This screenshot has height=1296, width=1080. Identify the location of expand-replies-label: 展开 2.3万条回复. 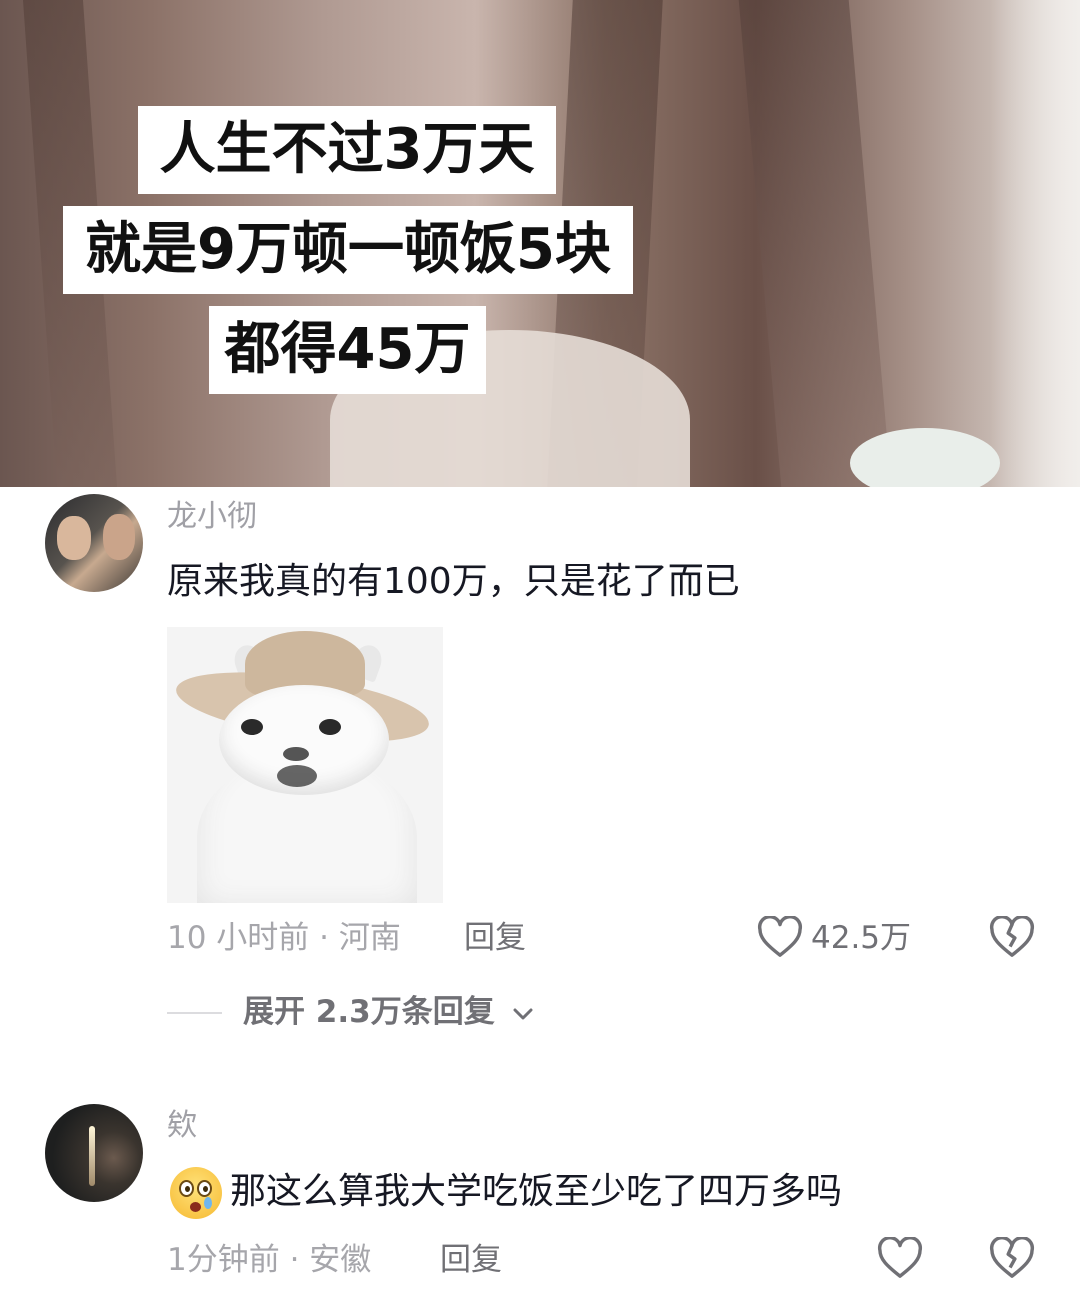
(369, 1012).